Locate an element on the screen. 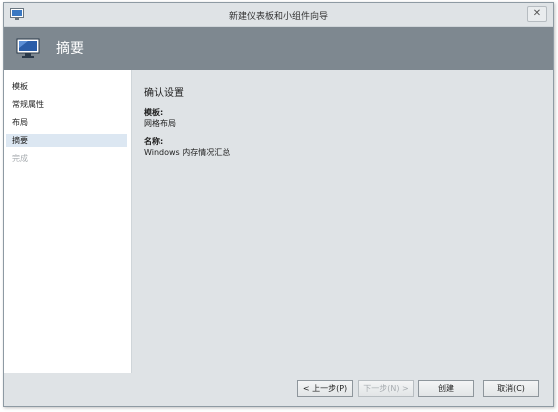 The image size is (558, 412). sidebar-item-general-properties: 常规属性 is located at coordinates (67, 104).